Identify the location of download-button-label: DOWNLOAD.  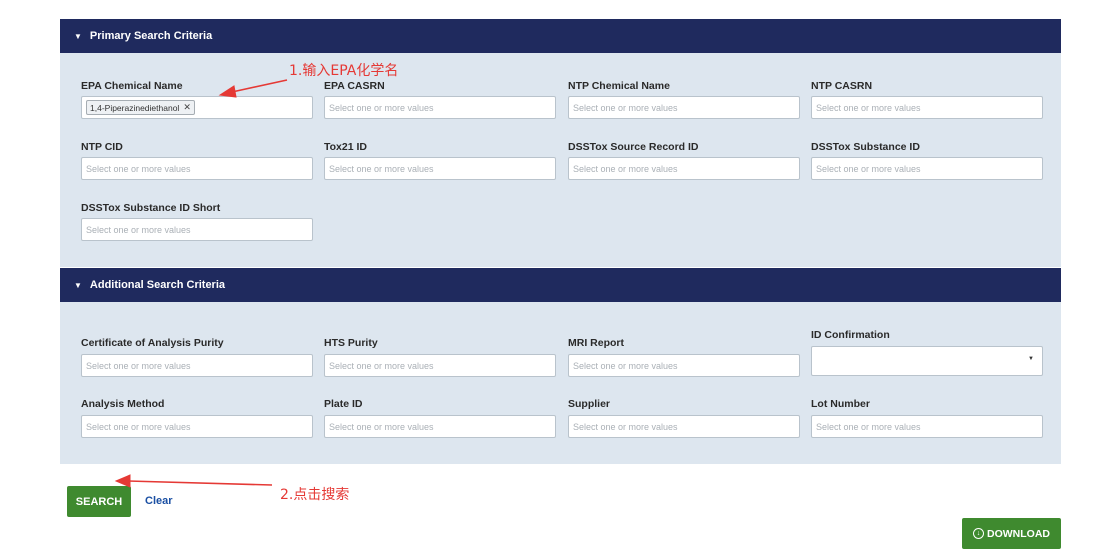
(1018, 533).